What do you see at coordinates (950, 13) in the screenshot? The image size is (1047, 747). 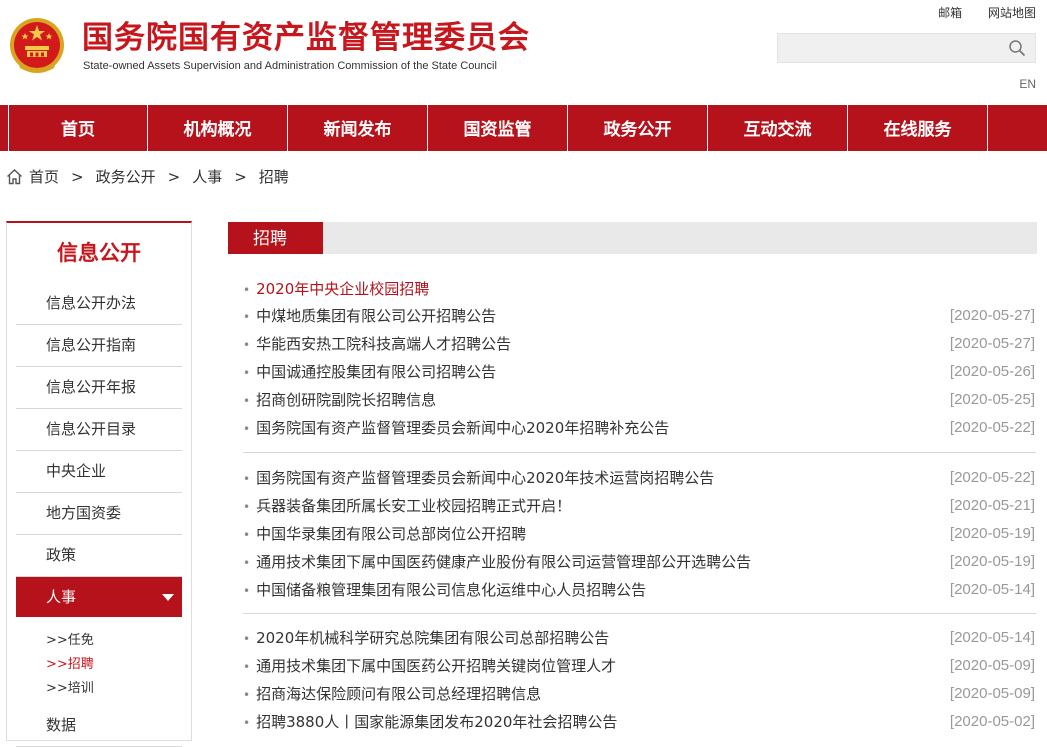 I see `mailbox-link: 邮箱` at bounding box center [950, 13].